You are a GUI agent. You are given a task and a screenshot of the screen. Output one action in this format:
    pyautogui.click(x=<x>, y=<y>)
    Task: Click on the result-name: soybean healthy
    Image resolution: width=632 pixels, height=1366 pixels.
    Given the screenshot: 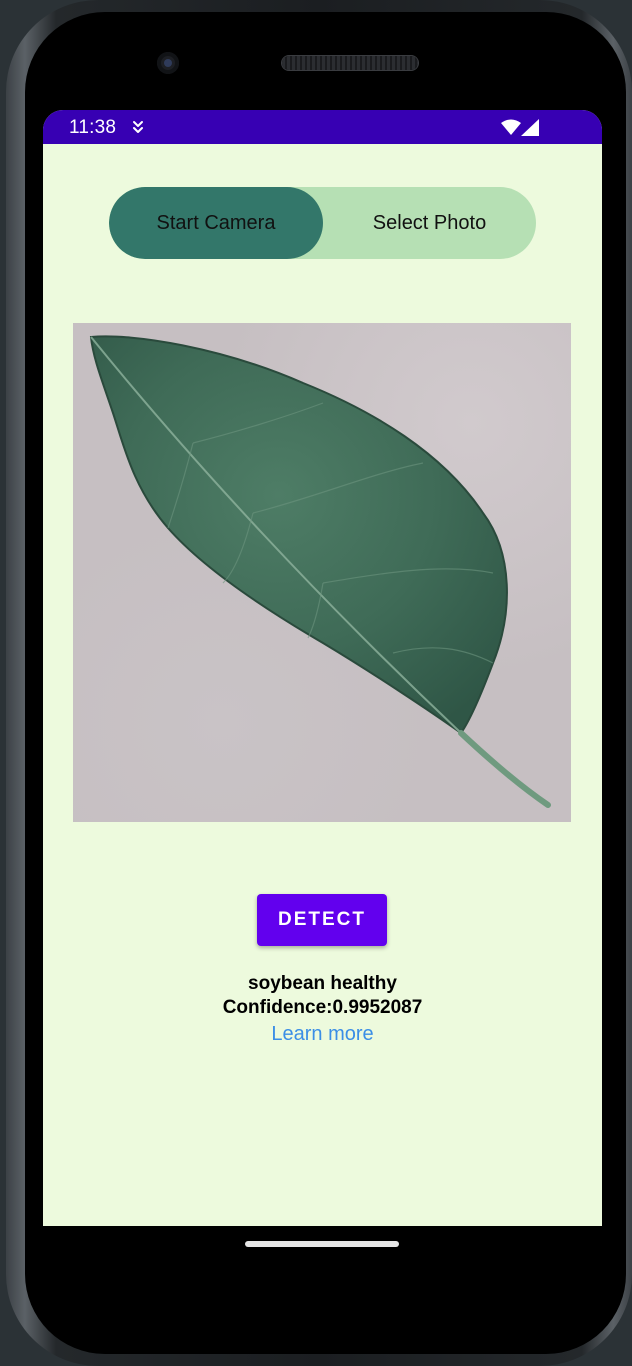 What is the action you would take?
    pyautogui.click(x=322, y=983)
    